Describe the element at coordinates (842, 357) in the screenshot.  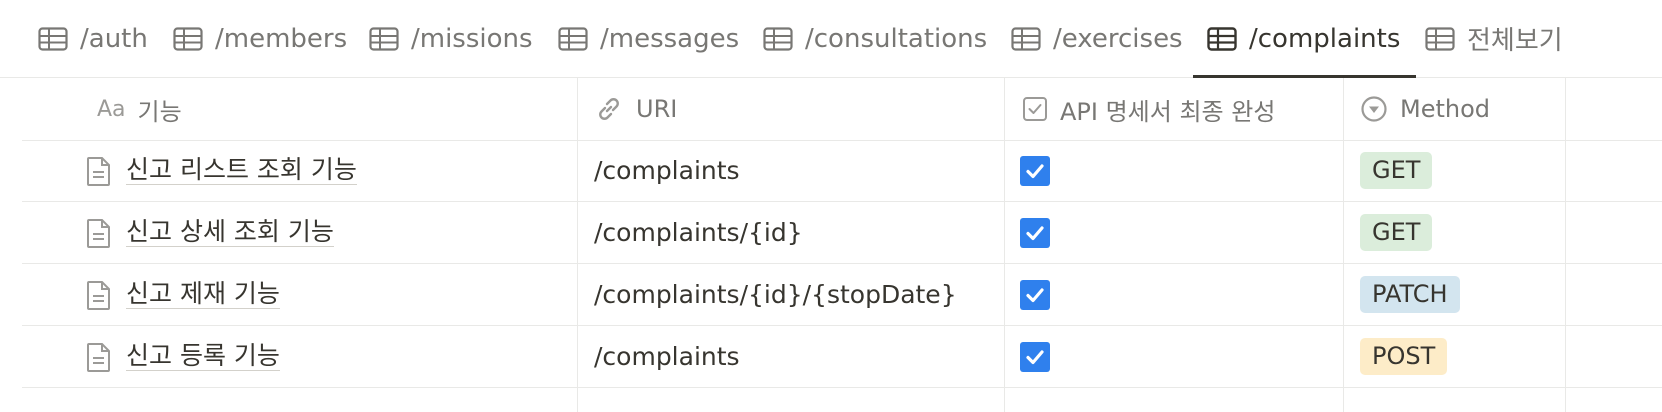
I see `table-row: 신고 등록 기능 /complaints POST` at that location.